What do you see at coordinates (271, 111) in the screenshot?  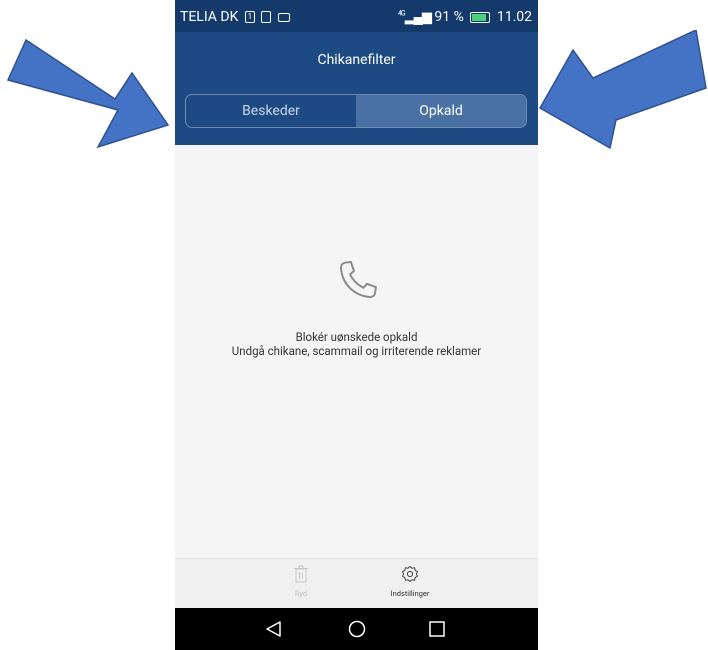 I see `tab-beskeder: Beskeder` at bounding box center [271, 111].